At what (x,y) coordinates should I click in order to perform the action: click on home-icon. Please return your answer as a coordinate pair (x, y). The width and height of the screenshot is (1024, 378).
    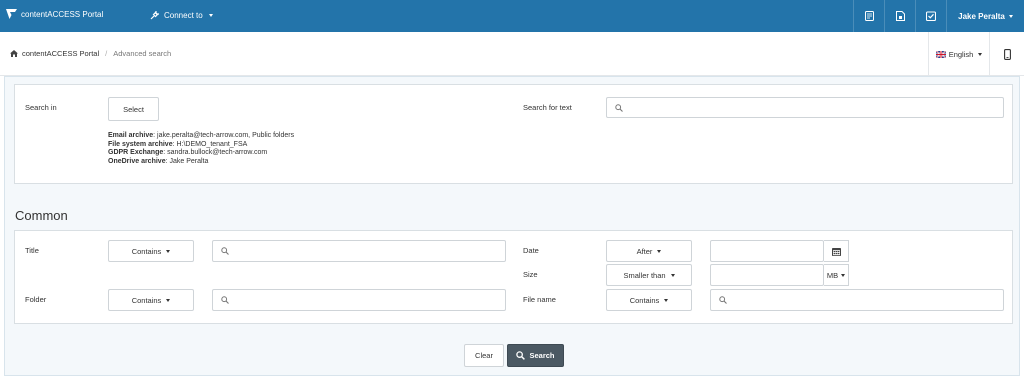
    Looking at the image, I should click on (14, 53).